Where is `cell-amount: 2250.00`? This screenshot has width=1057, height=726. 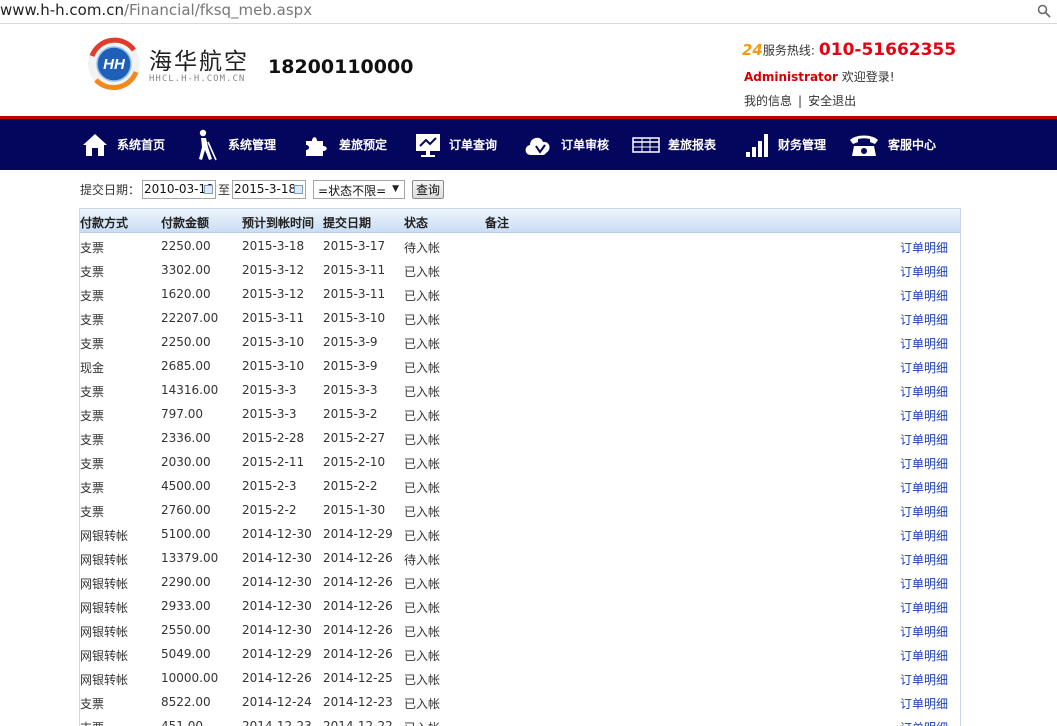 cell-amount: 2250.00 is located at coordinates (186, 342).